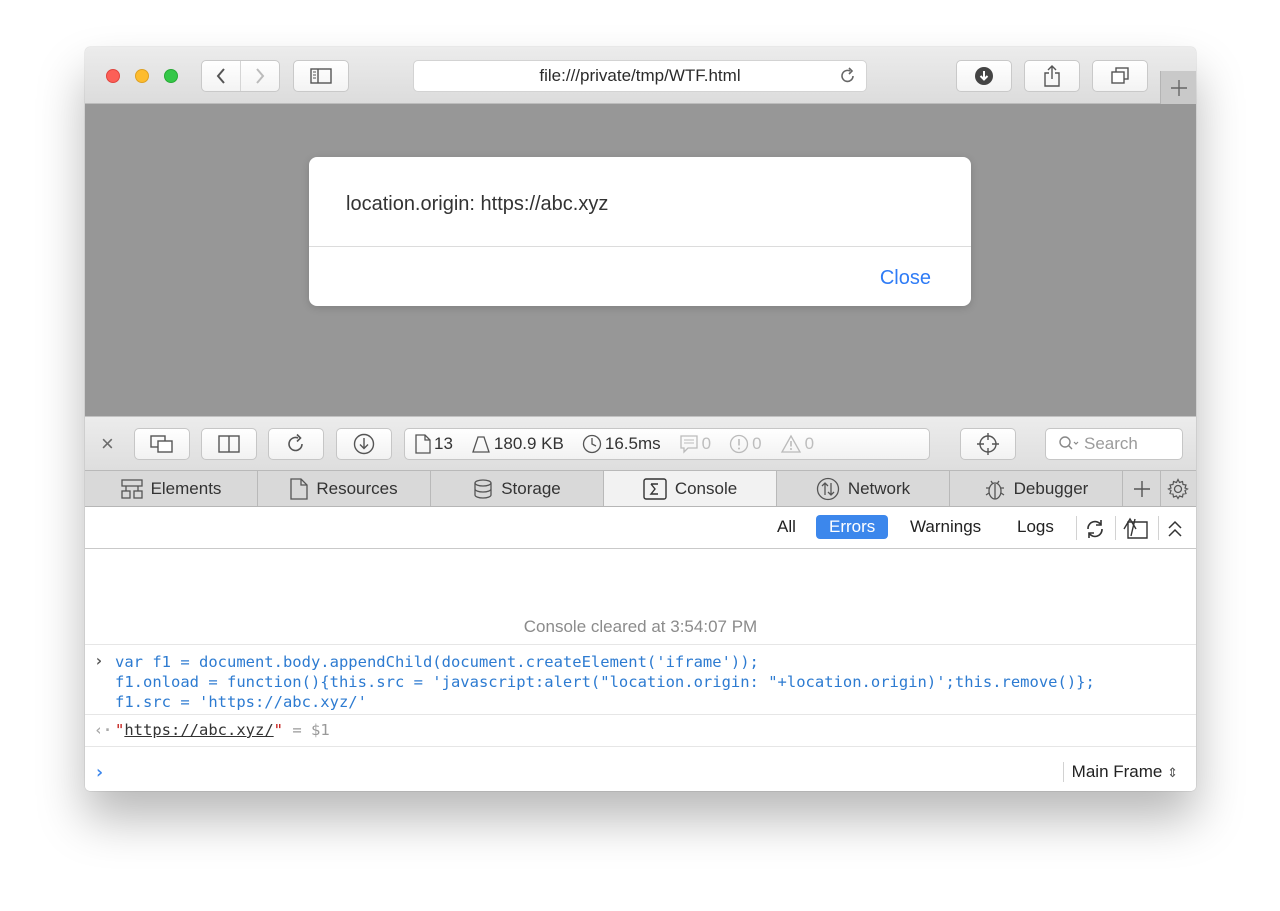 The image size is (1280, 911). I want to click on chevron-right-icon, so click(260, 76).